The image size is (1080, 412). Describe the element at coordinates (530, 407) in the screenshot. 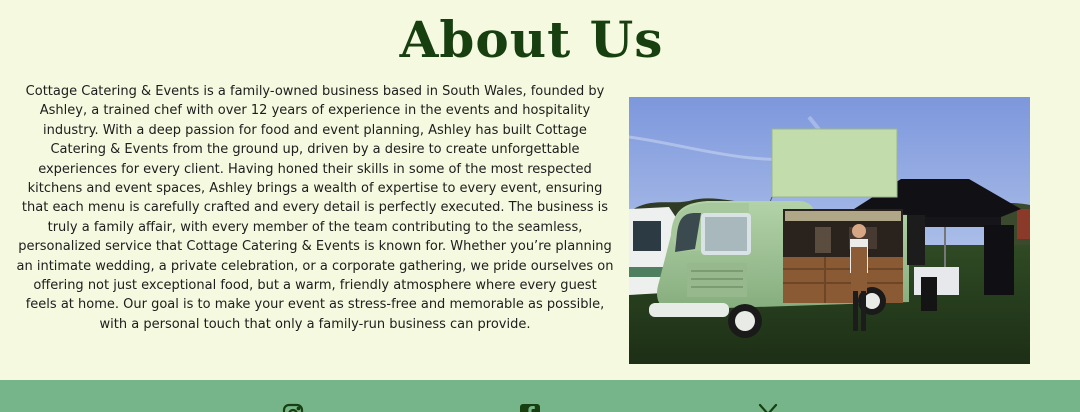

I see `facebook-icon` at that location.